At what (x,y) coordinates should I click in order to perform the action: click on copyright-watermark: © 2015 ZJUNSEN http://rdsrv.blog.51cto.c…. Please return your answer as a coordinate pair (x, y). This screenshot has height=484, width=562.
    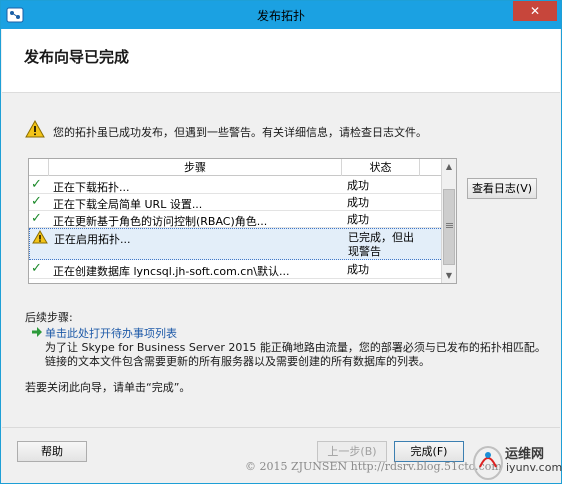
    Looking at the image, I should click on (373, 466).